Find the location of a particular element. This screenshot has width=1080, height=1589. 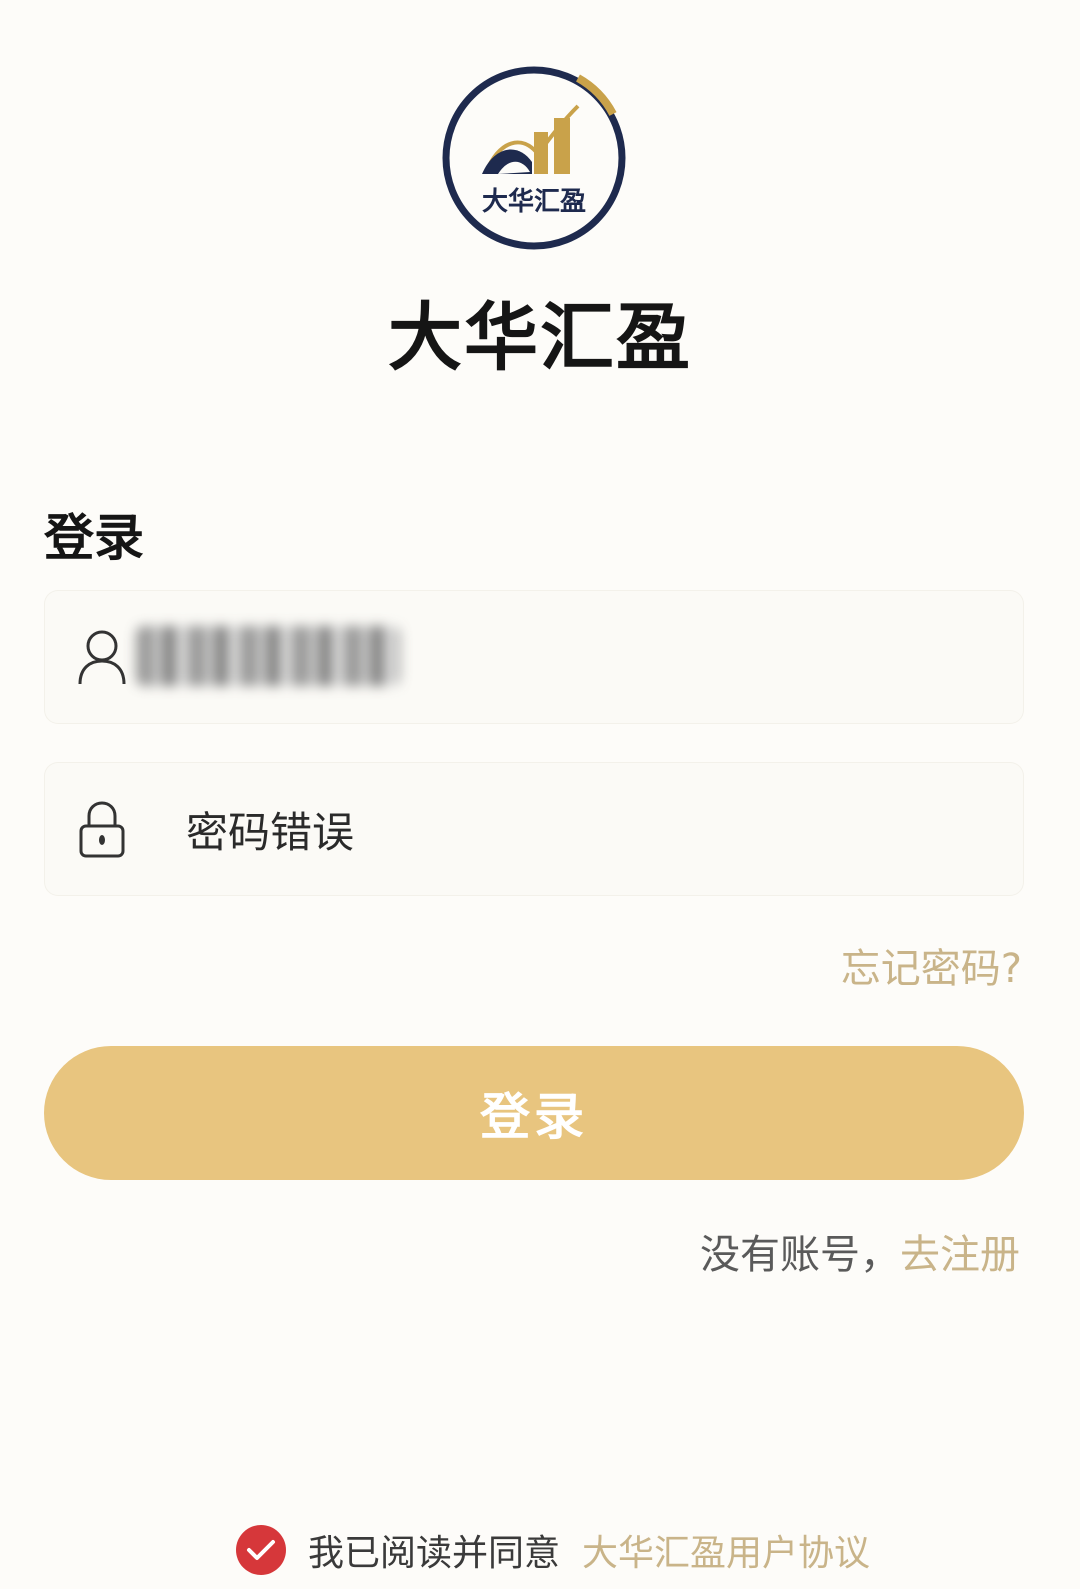

lock-icon is located at coordinates (102, 829).